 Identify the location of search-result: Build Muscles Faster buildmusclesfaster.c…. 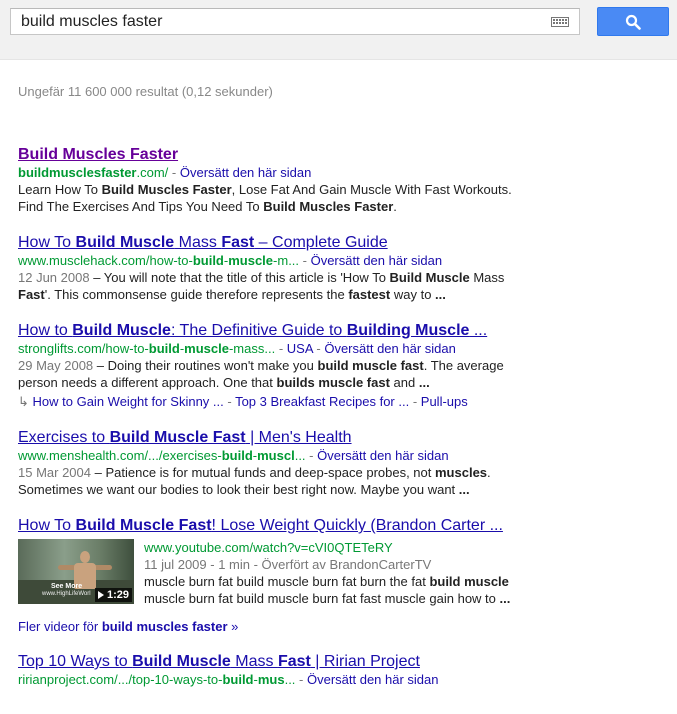
(343, 180).